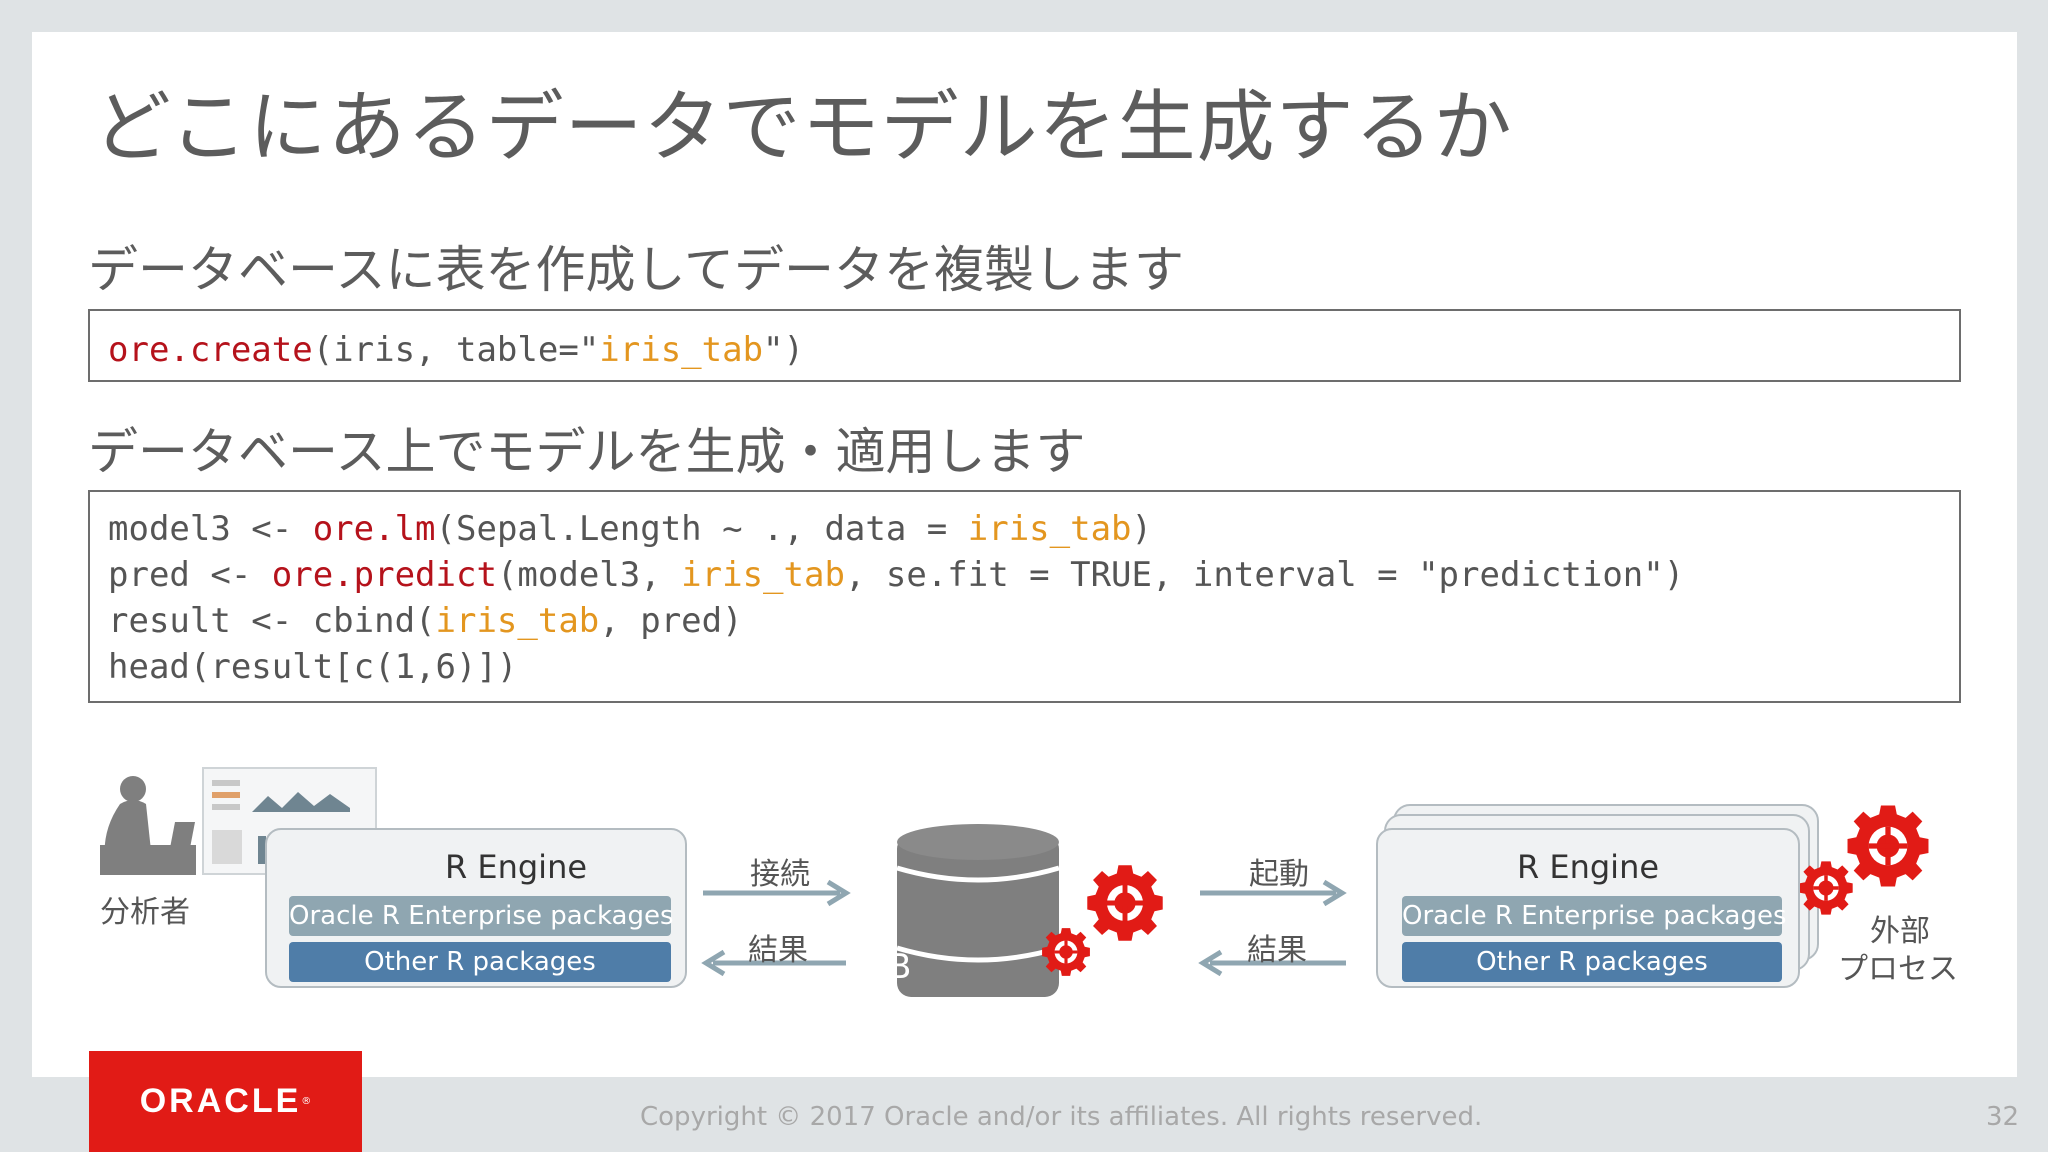  What do you see at coordinates (1898, 969) in the screenshot?
I see `external-process-label: プロセス` at bounding box center [1898, 969].